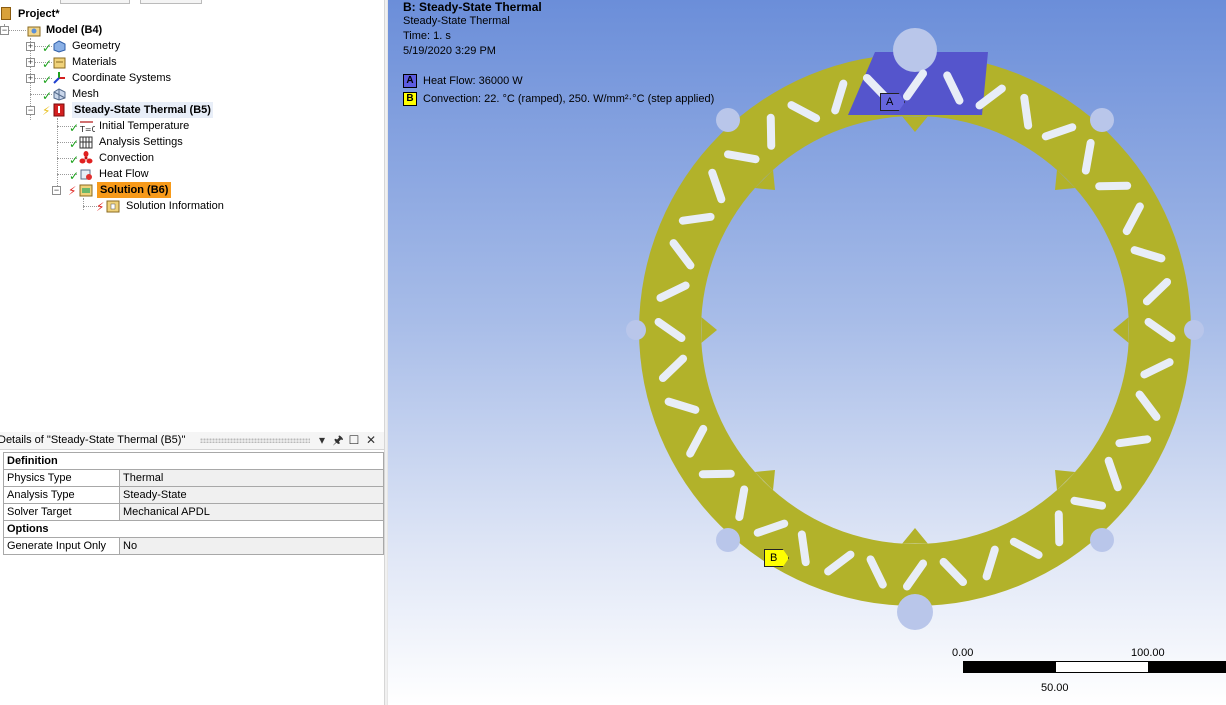 The height and width of the screenshot is (705, 1226). What do you see at coordinates (86, 174) in the screenshot?
I see `heat-flow-icon` at bounding box center [86, 174].